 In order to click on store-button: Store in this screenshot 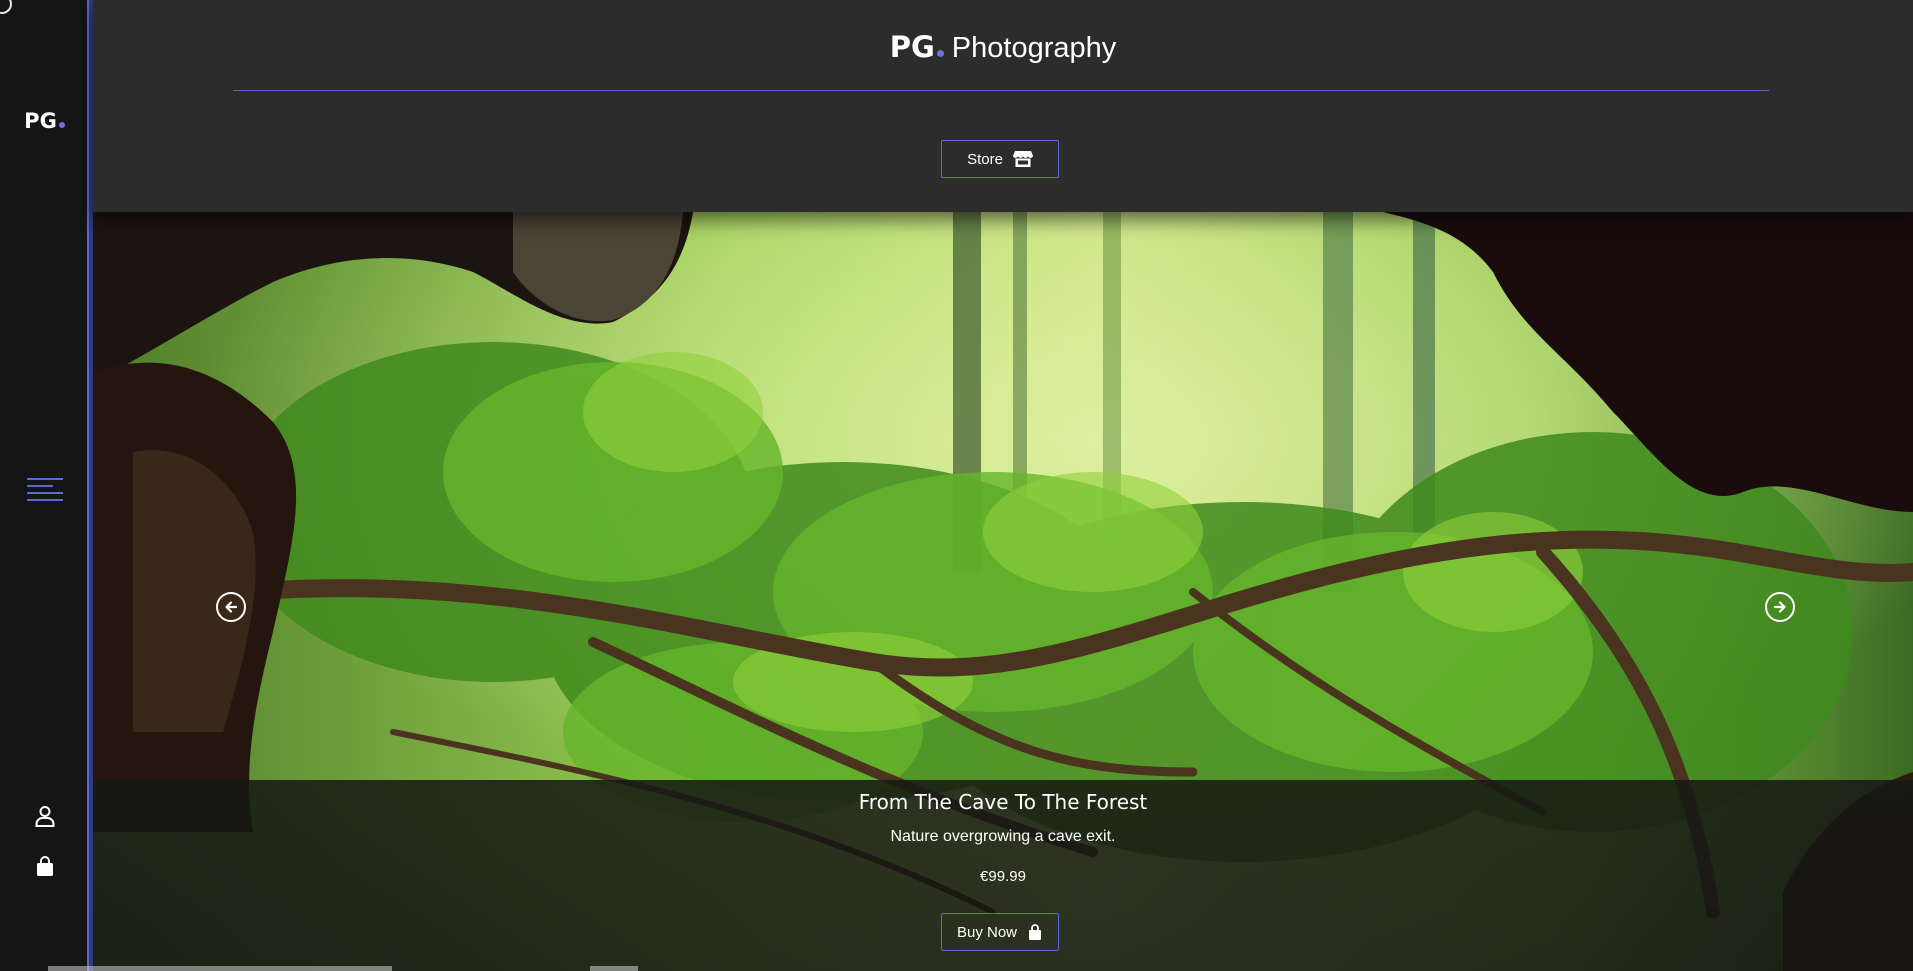, I will do `click(1000, 159)`.